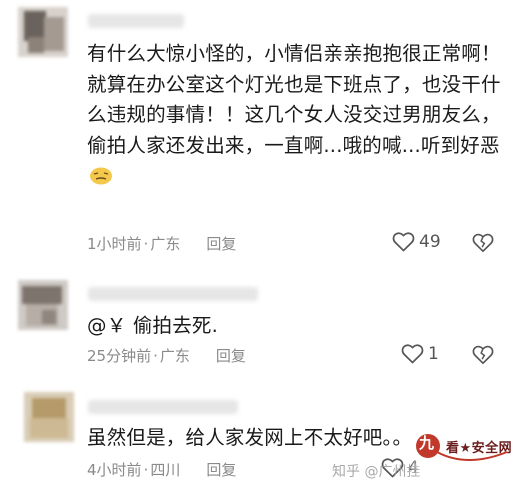 The image size is (522, 500). I want to click on disgust-face-emoji, so click(101, 176).